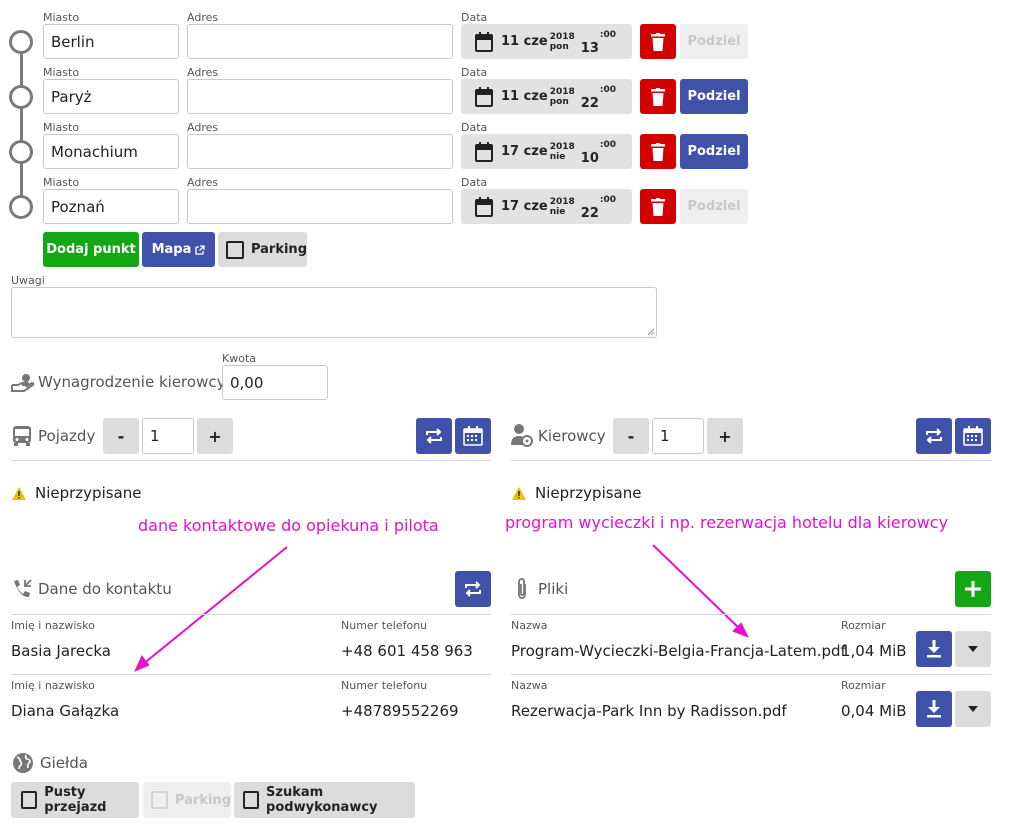  Describe the element at coordinates (239, 358) in the screenshot. I see `amount-label: Kwota` at that location.